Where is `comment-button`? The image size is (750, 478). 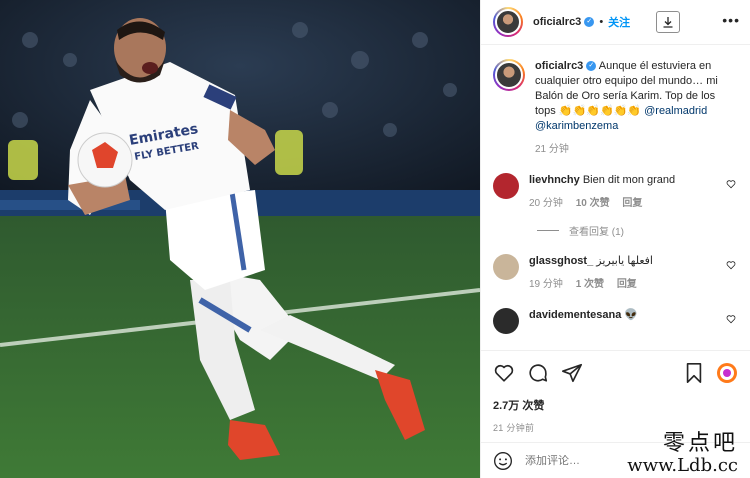
comment-button is located at coordinates (538, 373).